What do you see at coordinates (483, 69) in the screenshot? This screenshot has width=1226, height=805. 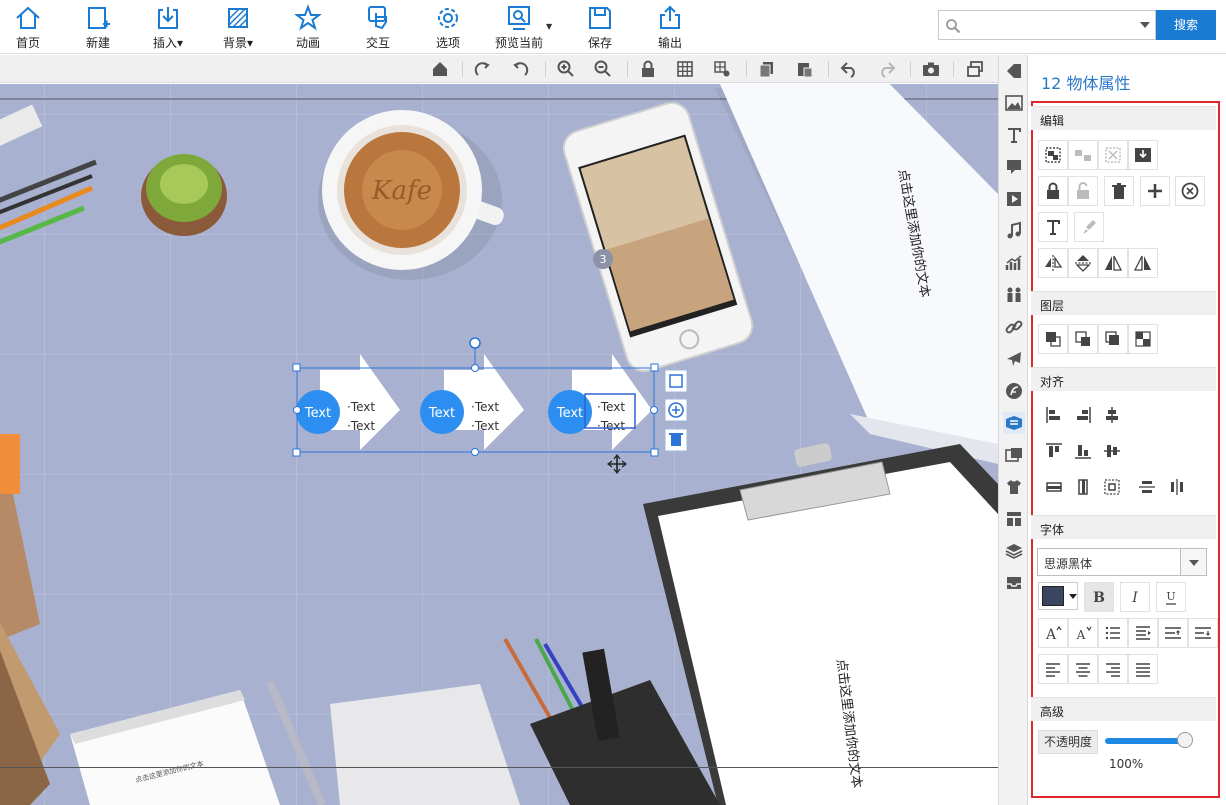 I see `rotate-right-button` at bounding box center [483, 69].